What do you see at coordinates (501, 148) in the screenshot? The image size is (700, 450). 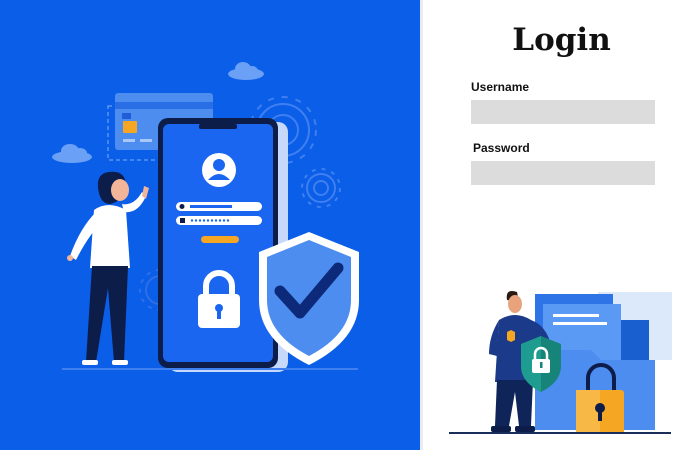 I see `password-label: Password` at bounding box center [501, 148].